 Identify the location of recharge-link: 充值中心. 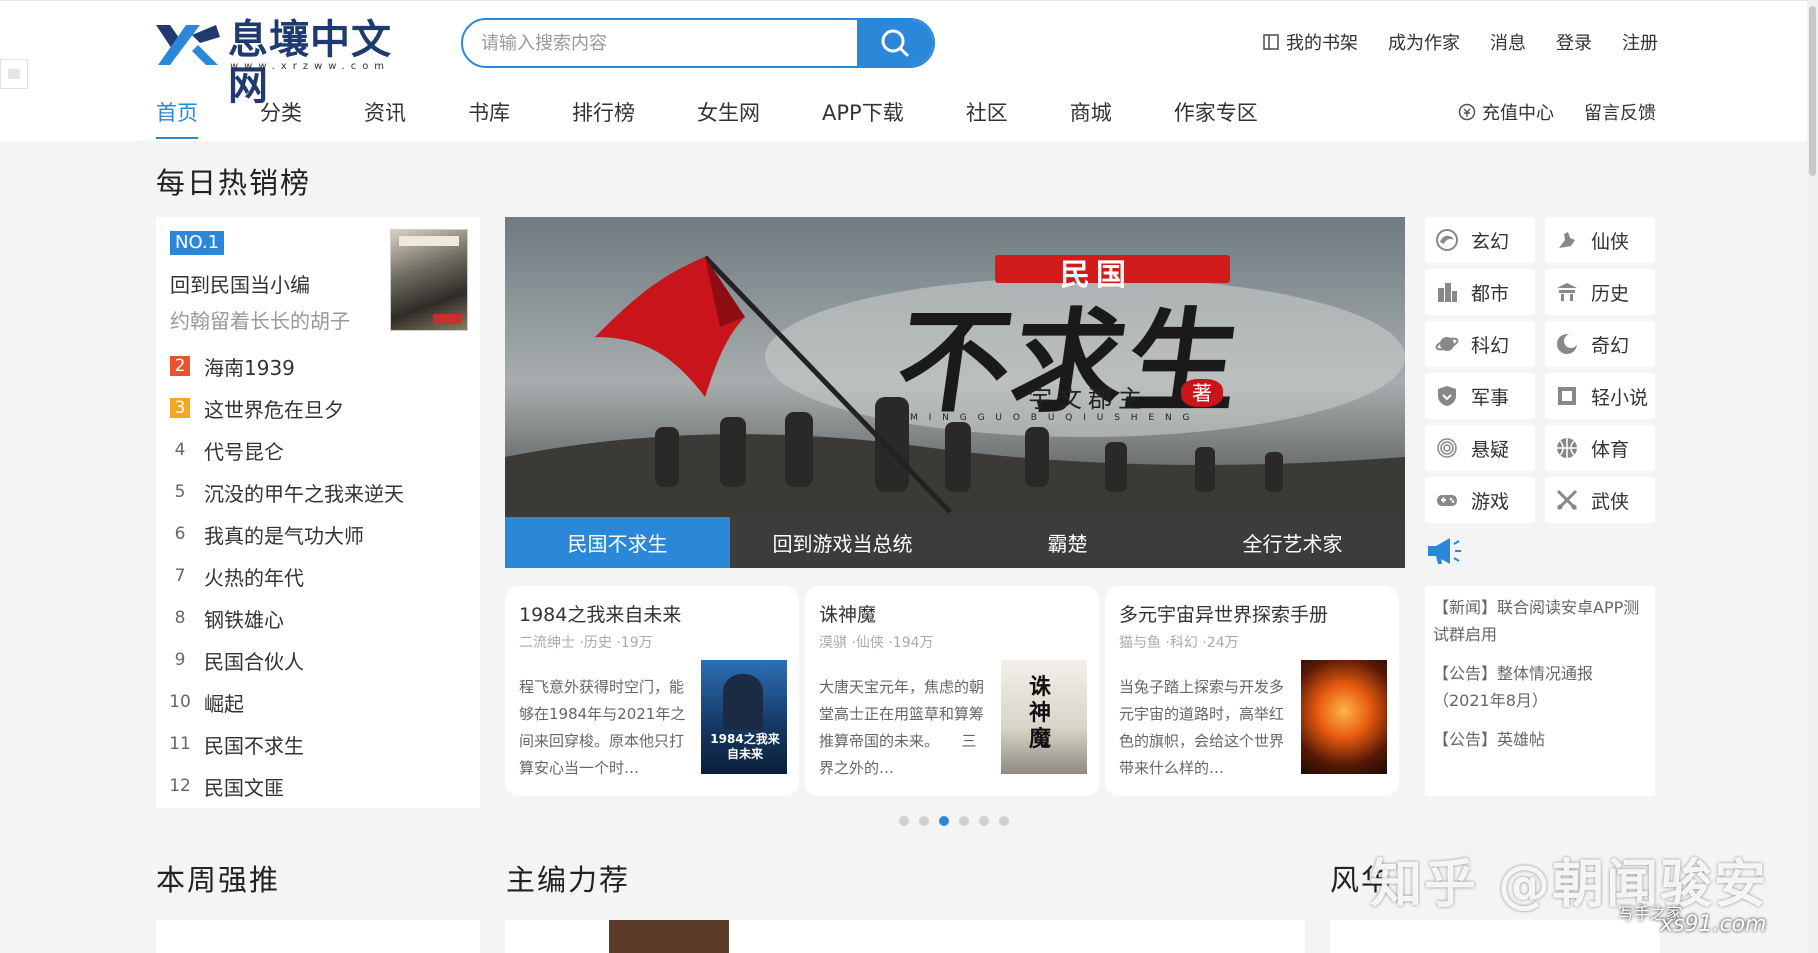
(1506, 112).